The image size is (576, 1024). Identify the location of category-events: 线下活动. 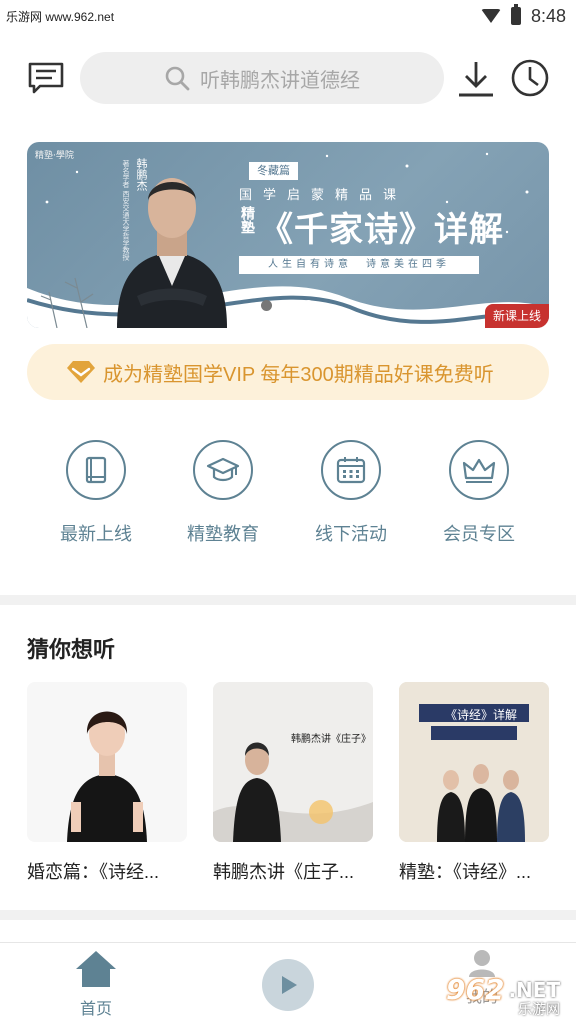
(351, 493).